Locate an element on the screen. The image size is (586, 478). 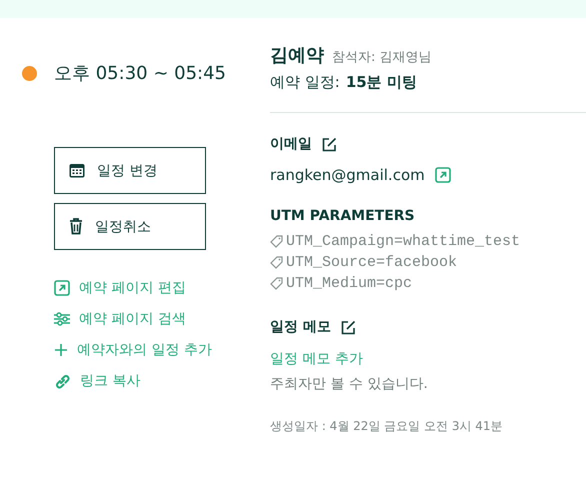
action-link: 링크 복사 is located at coordinates (162, 381).